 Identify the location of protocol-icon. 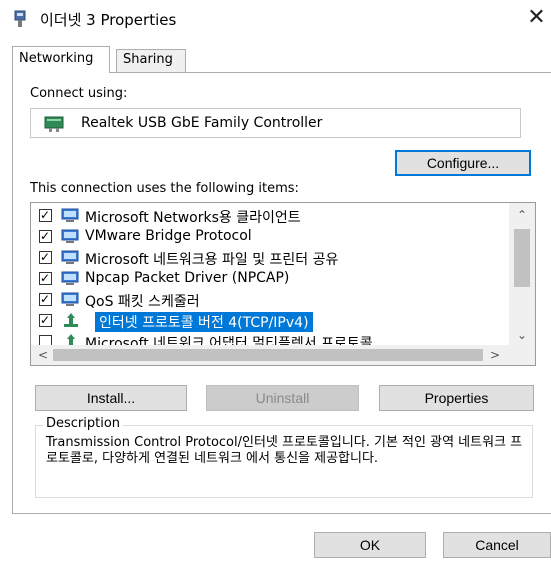
(71, 320).